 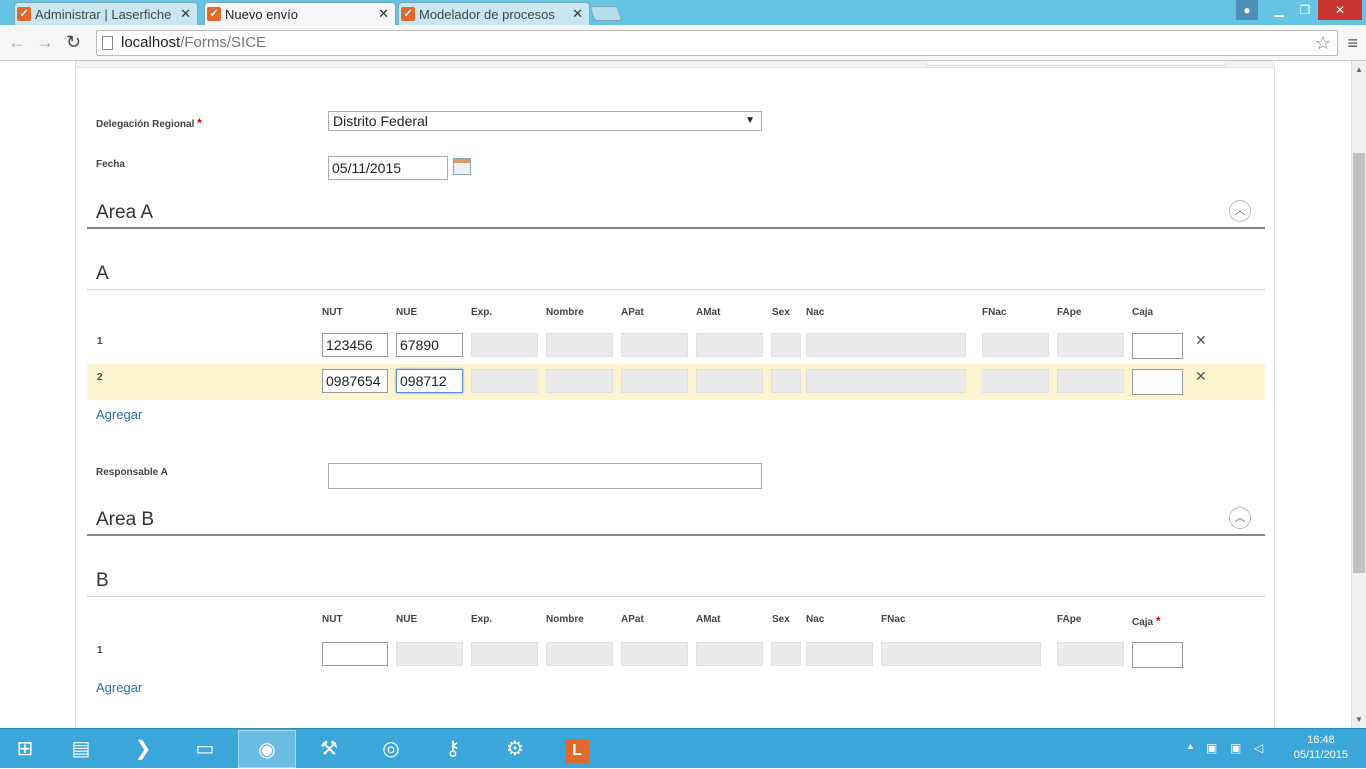 What do you see at coordinates (1090, 654) in the screenshot?
I see `fape-field` at bounding box center [1090, 654].